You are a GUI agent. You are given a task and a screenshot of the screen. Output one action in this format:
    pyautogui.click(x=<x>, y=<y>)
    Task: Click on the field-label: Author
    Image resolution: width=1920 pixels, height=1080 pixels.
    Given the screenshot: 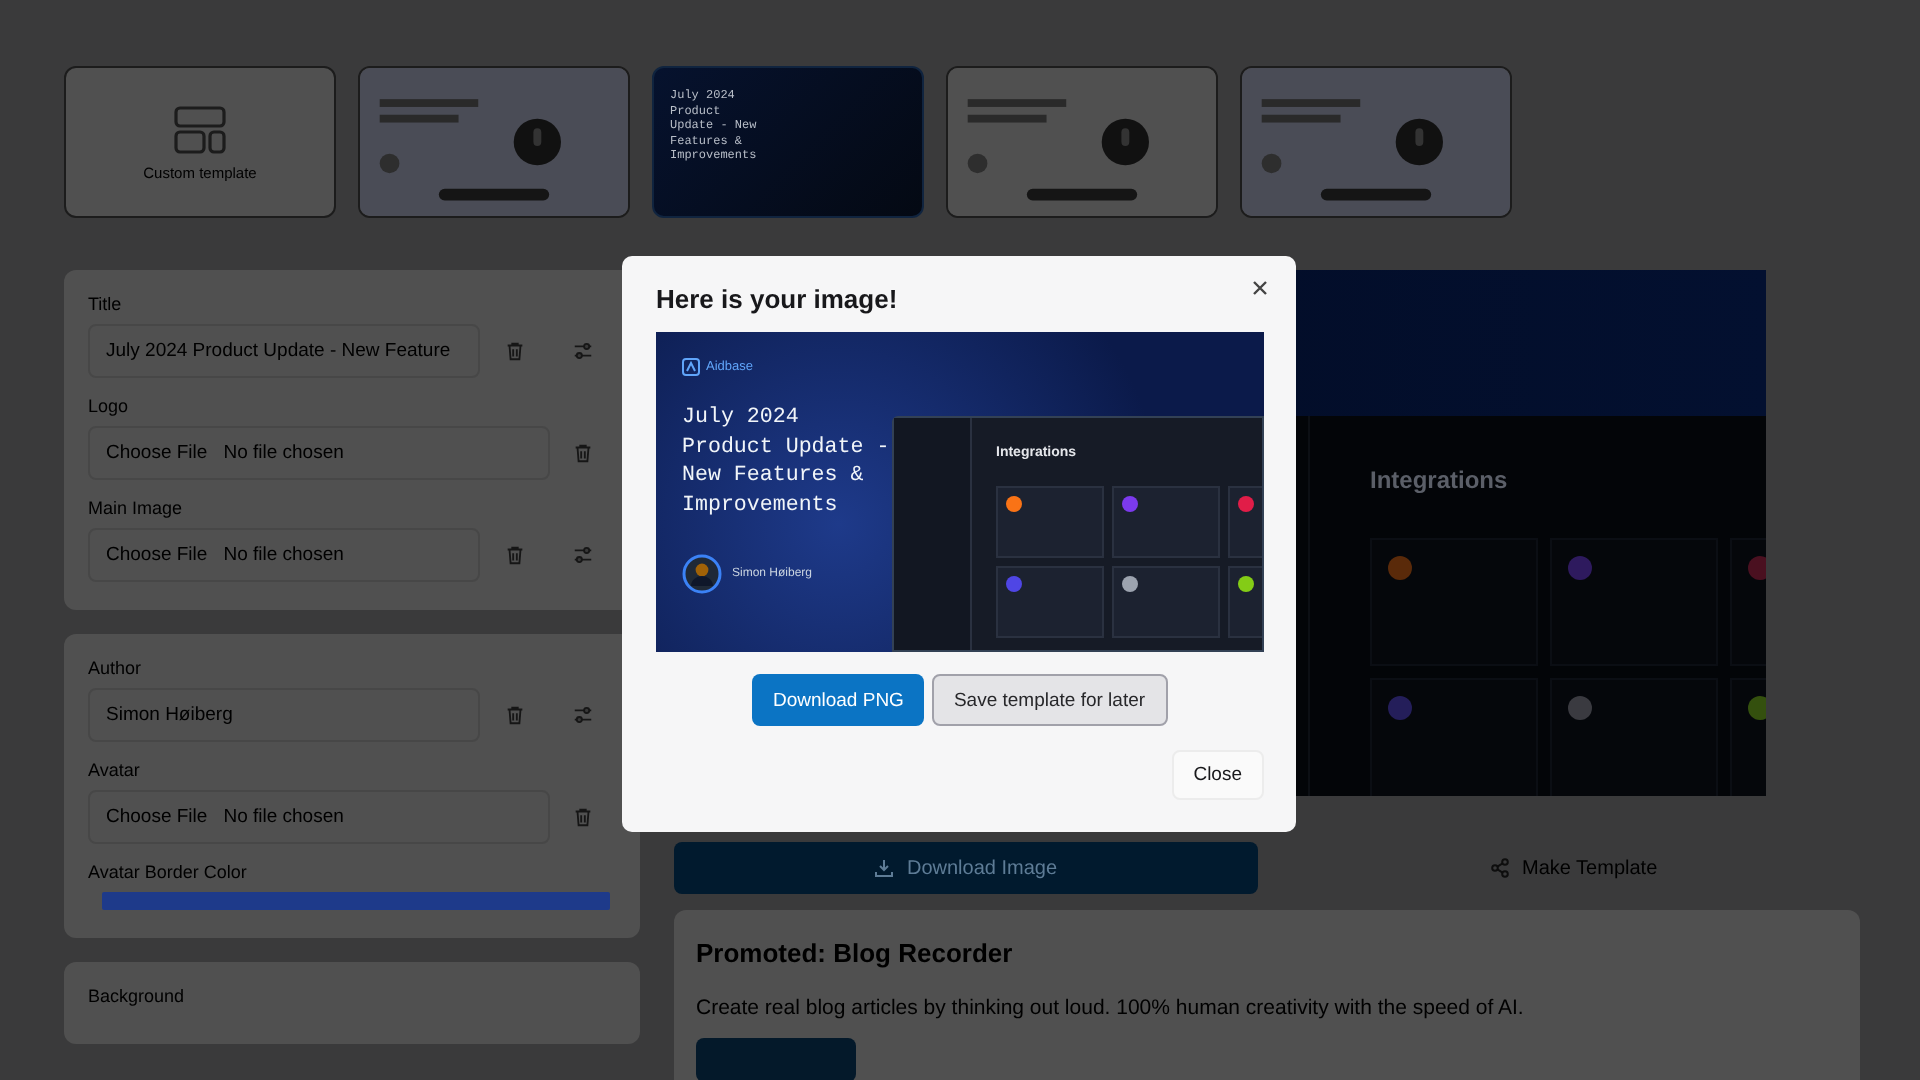 What is the action you would take?
    pyautogui.click(x=116, y=668)
    